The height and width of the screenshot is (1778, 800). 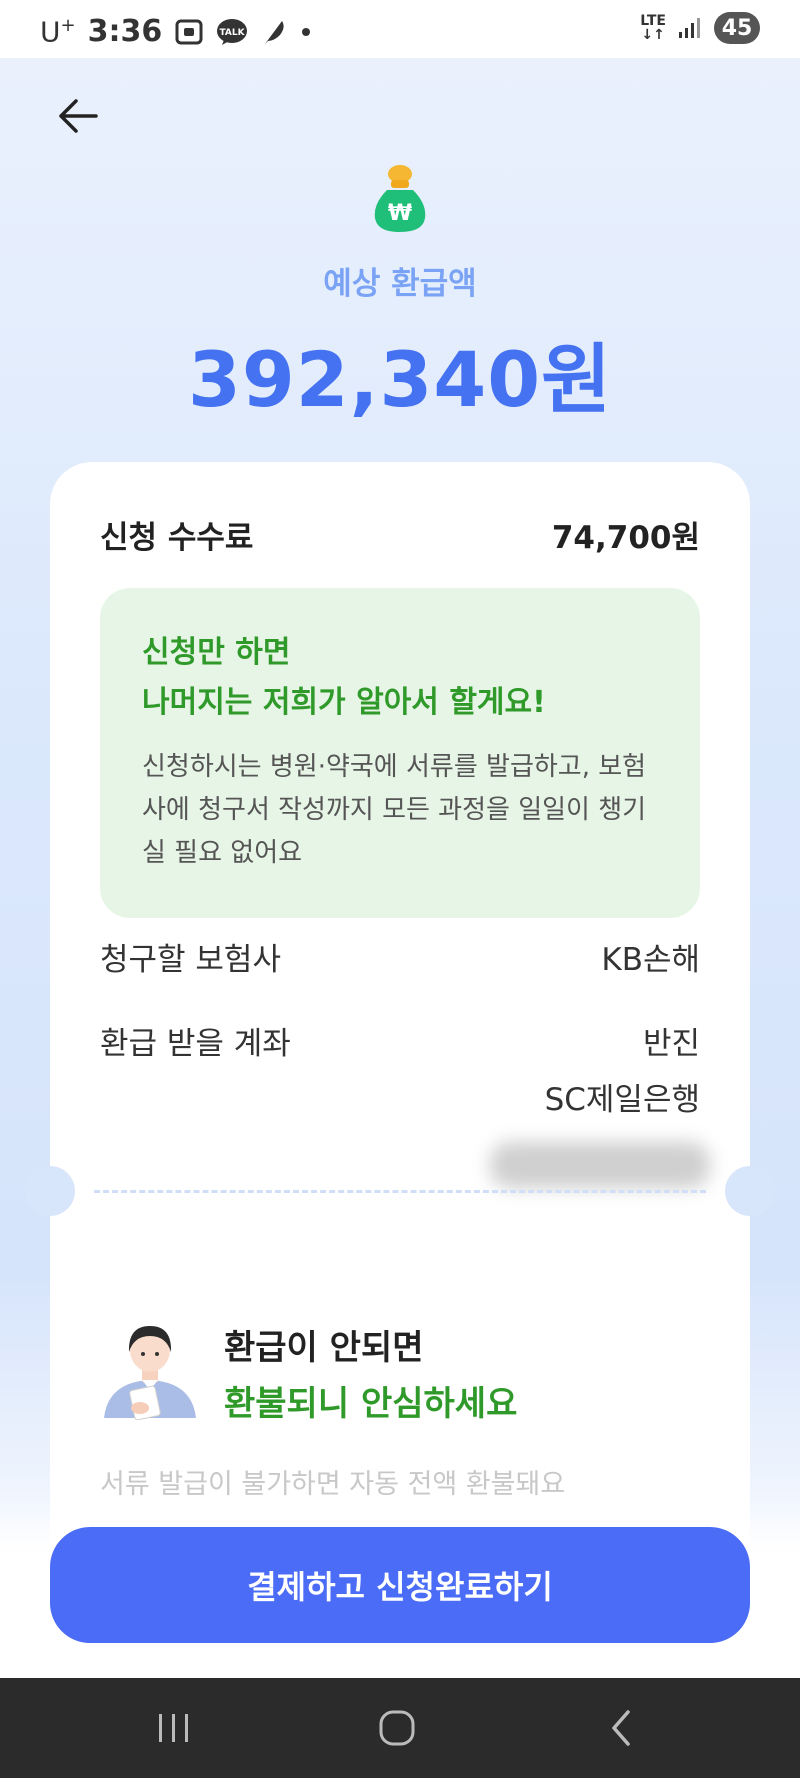 What do you see at coordinates (671, 1044) in the screenshot?
I see `account-holder: 반진` at bounding box center [671, 1044].